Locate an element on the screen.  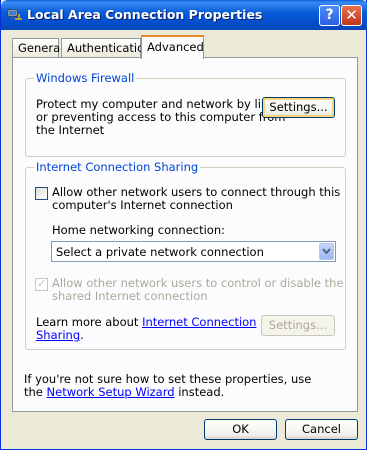
tab-authentication: Authentication is located at coordinates (106, 48).